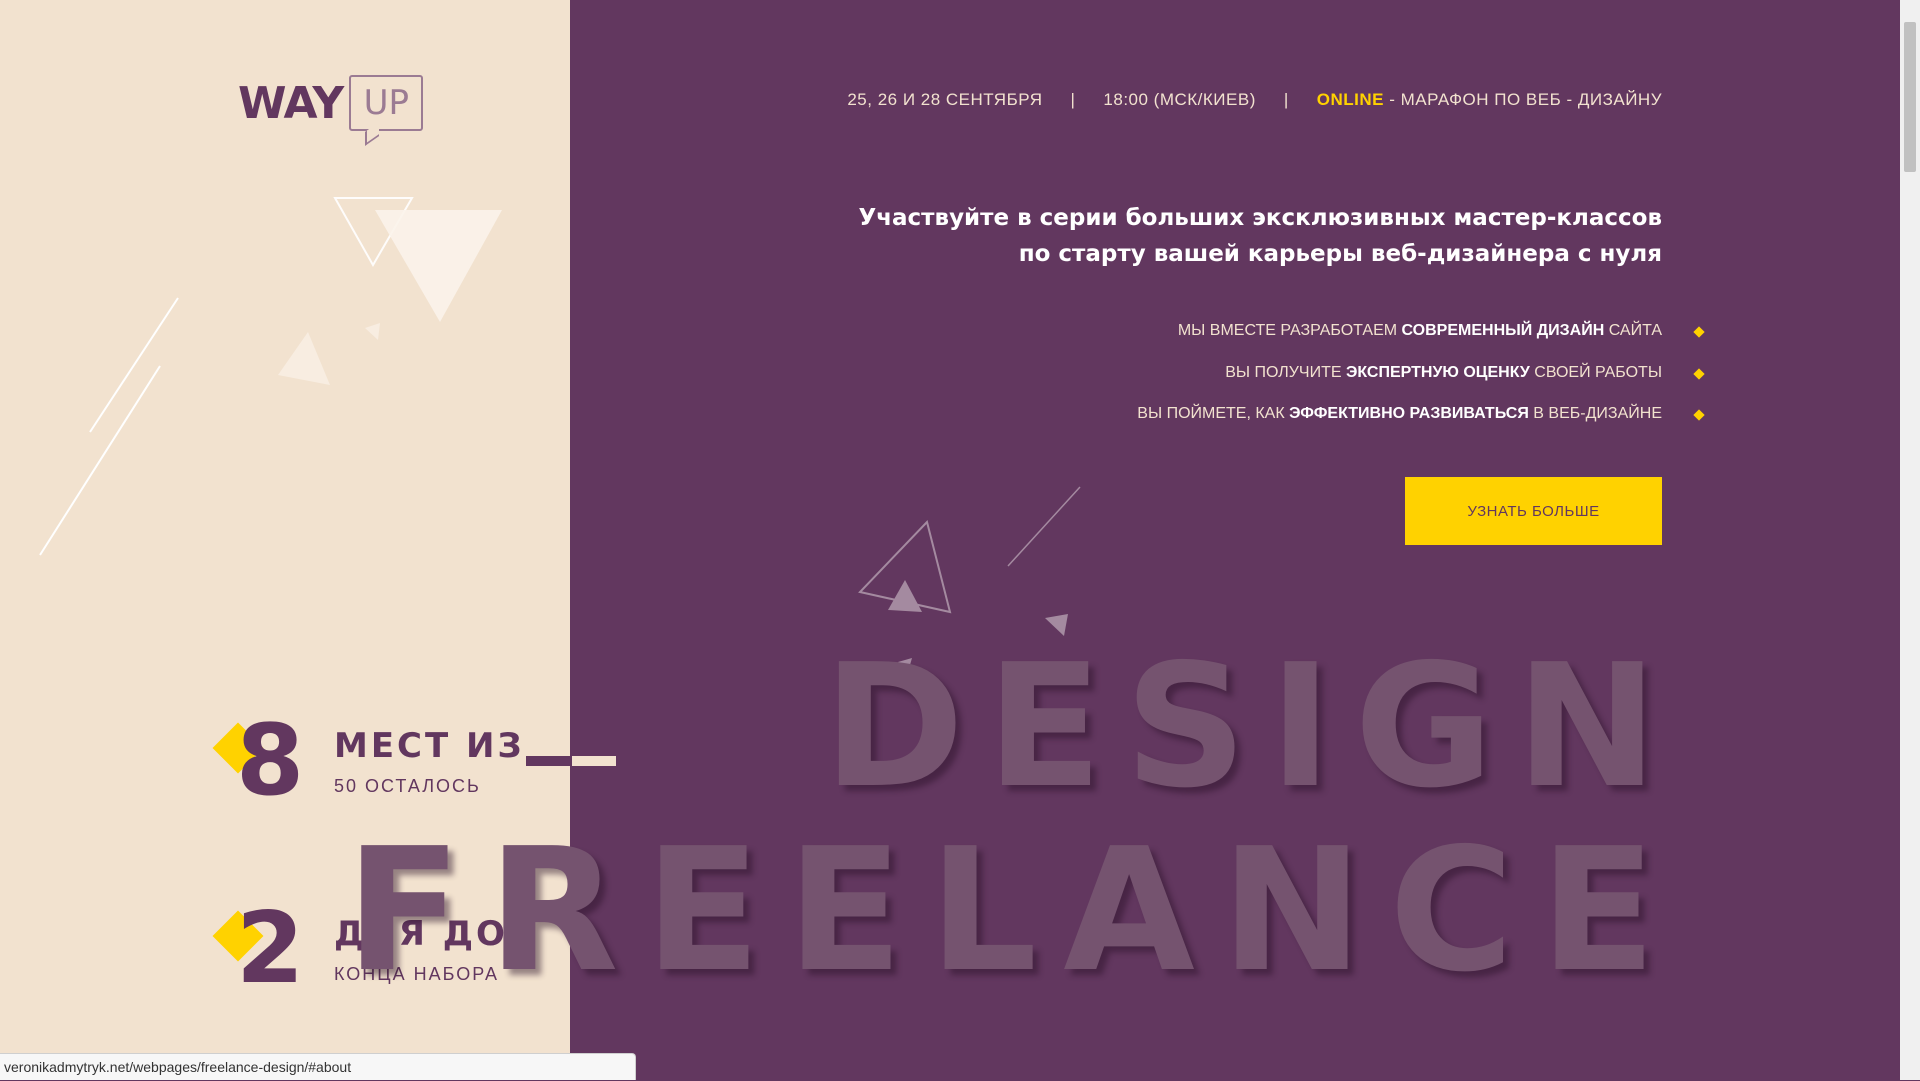 The height and width of the screenshot is (1081, 1920). What do you see at coordinates (1213, 413) in the screenshot?
I see `feature-text: ВЫ ПОЙМЕТЕ, КАК` at bounding box center [1213, 413].